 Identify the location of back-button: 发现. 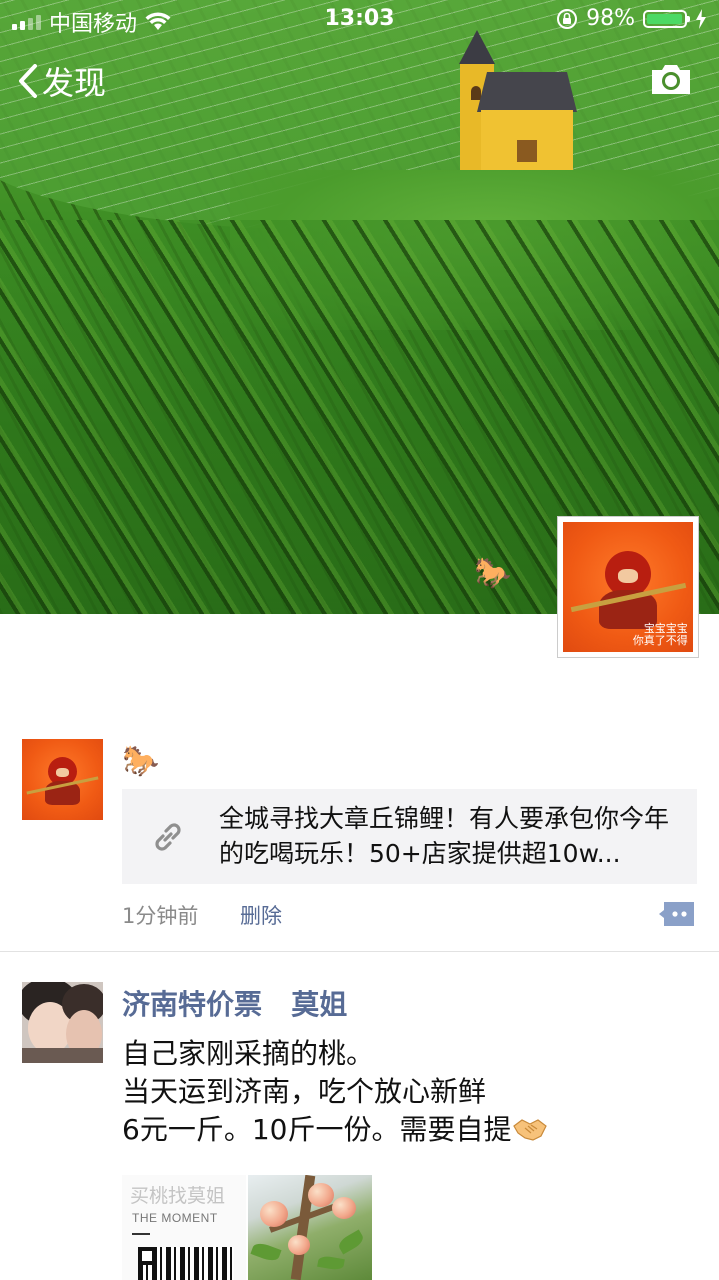
(62, 81).